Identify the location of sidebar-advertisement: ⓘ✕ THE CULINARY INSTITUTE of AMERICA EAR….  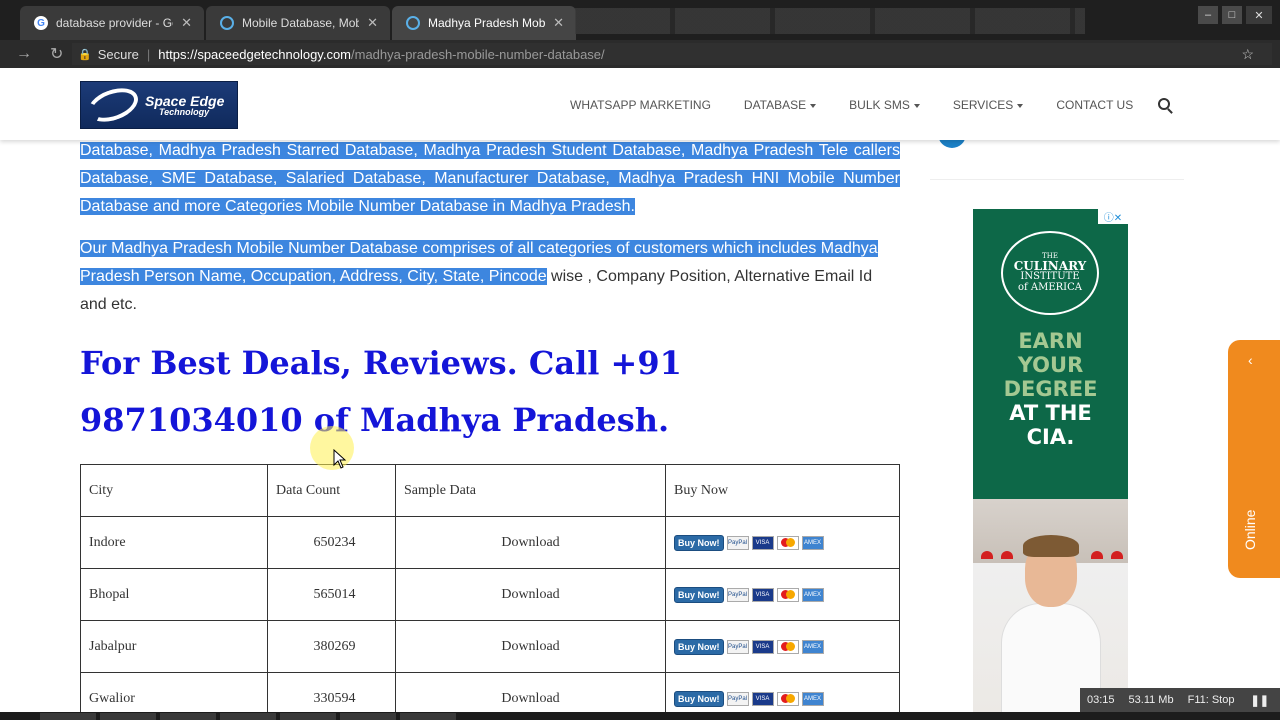
(1050, 460).